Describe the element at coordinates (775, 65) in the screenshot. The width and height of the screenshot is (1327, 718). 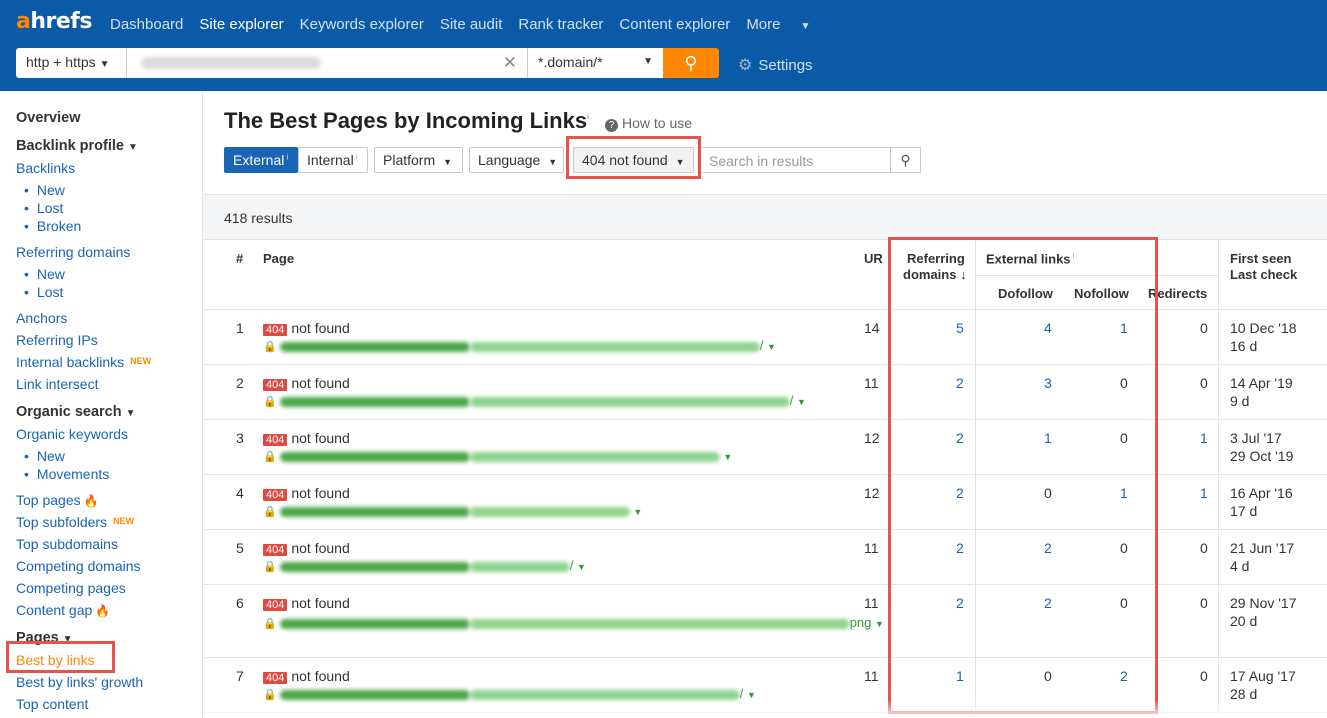
I see `settings-button: ⚙ Settings` at that location.